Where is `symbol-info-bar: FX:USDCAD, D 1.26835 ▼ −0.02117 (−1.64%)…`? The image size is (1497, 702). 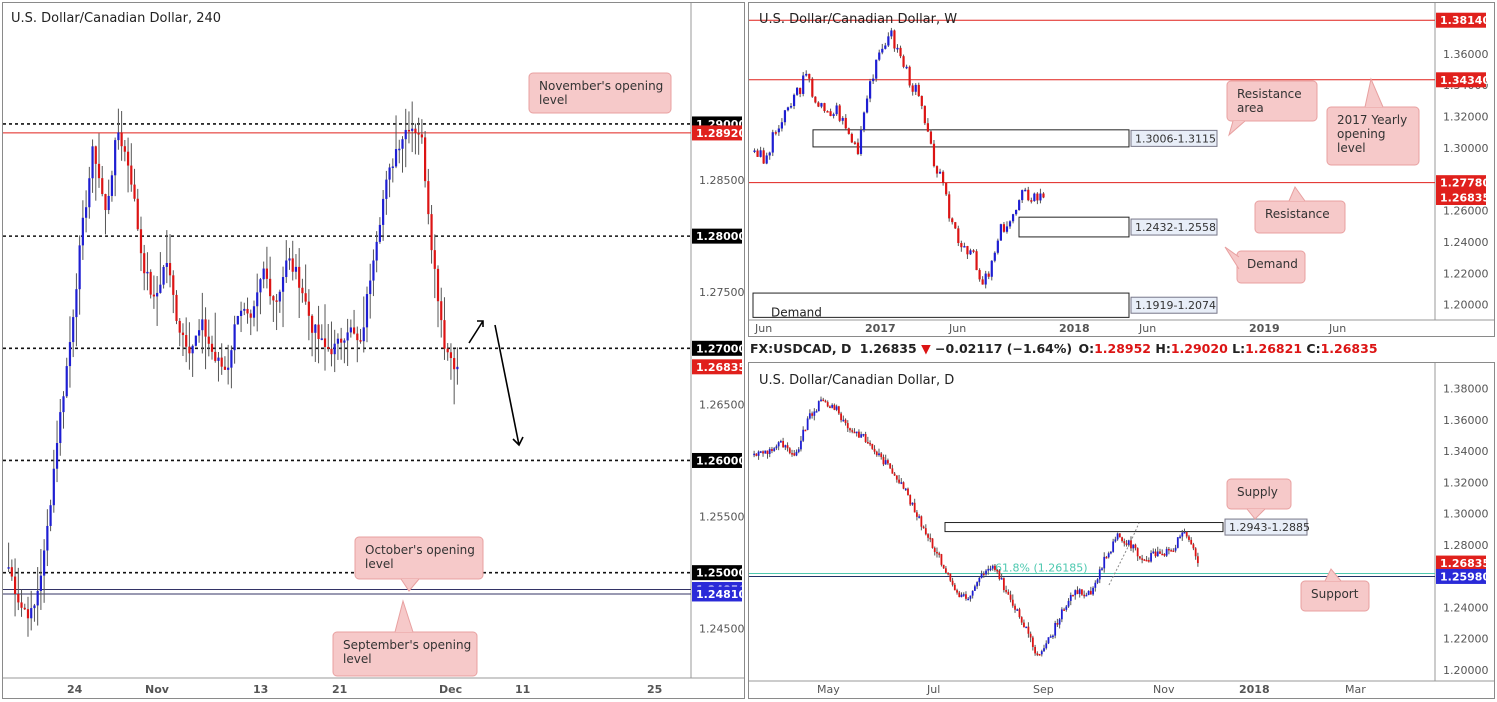
symbol-info-bar: FX:USDCAD, D 1.26835 ▼ −0.02117 (−1.64%)… is located at coordinates (1064, 350).